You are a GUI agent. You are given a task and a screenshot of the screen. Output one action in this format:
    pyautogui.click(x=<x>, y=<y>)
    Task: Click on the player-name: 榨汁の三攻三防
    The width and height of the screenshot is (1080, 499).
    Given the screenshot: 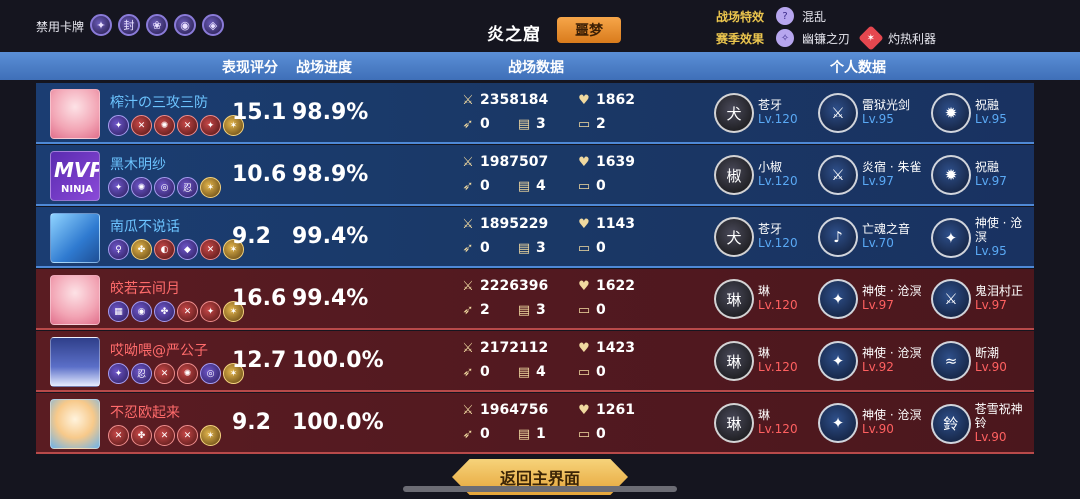 What is the action you would take?
    pyautogui.click(x=159, y=102)
    